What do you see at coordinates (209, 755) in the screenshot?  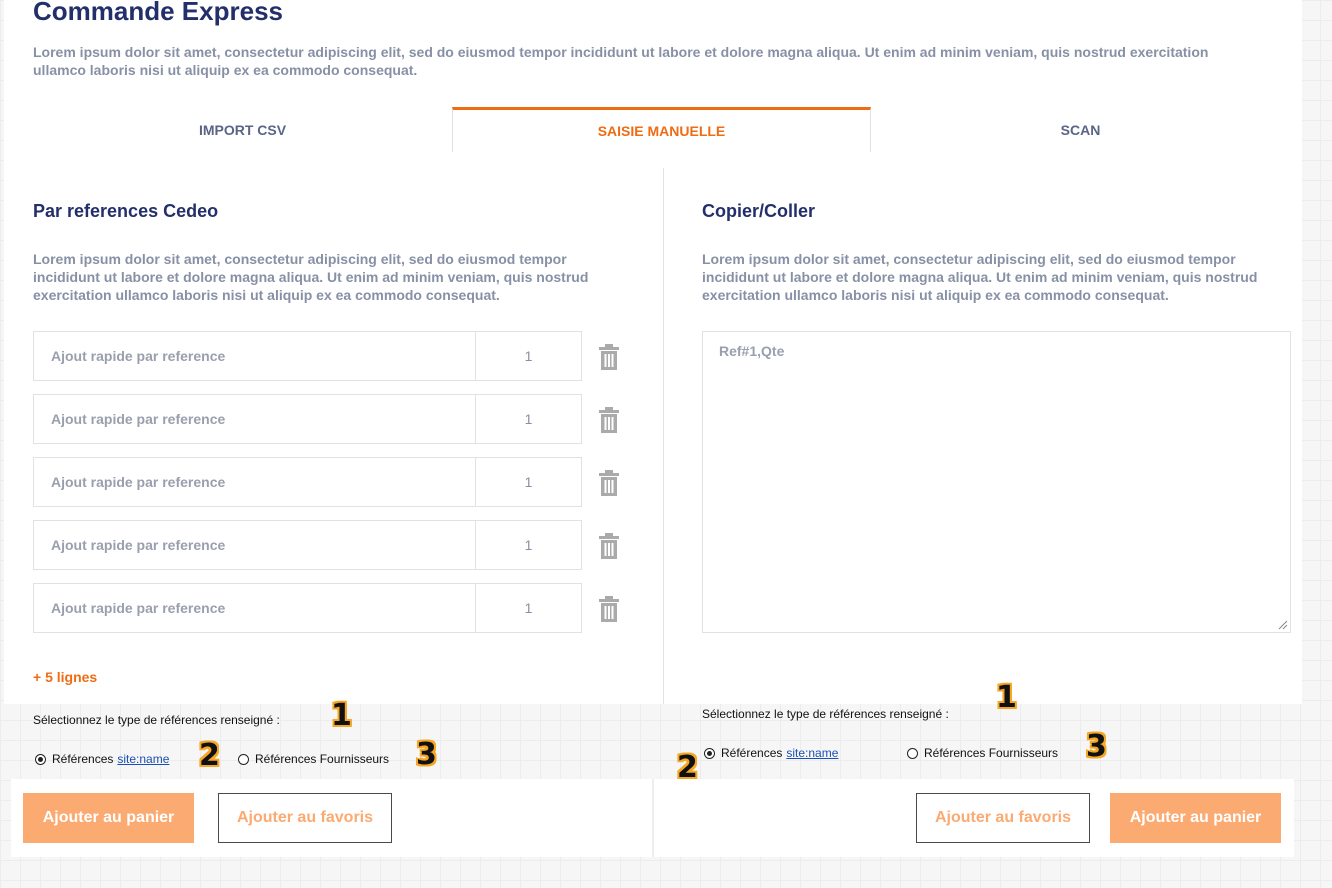 I see `annotation-badge-2: 2` at bounding box center [209, 755].